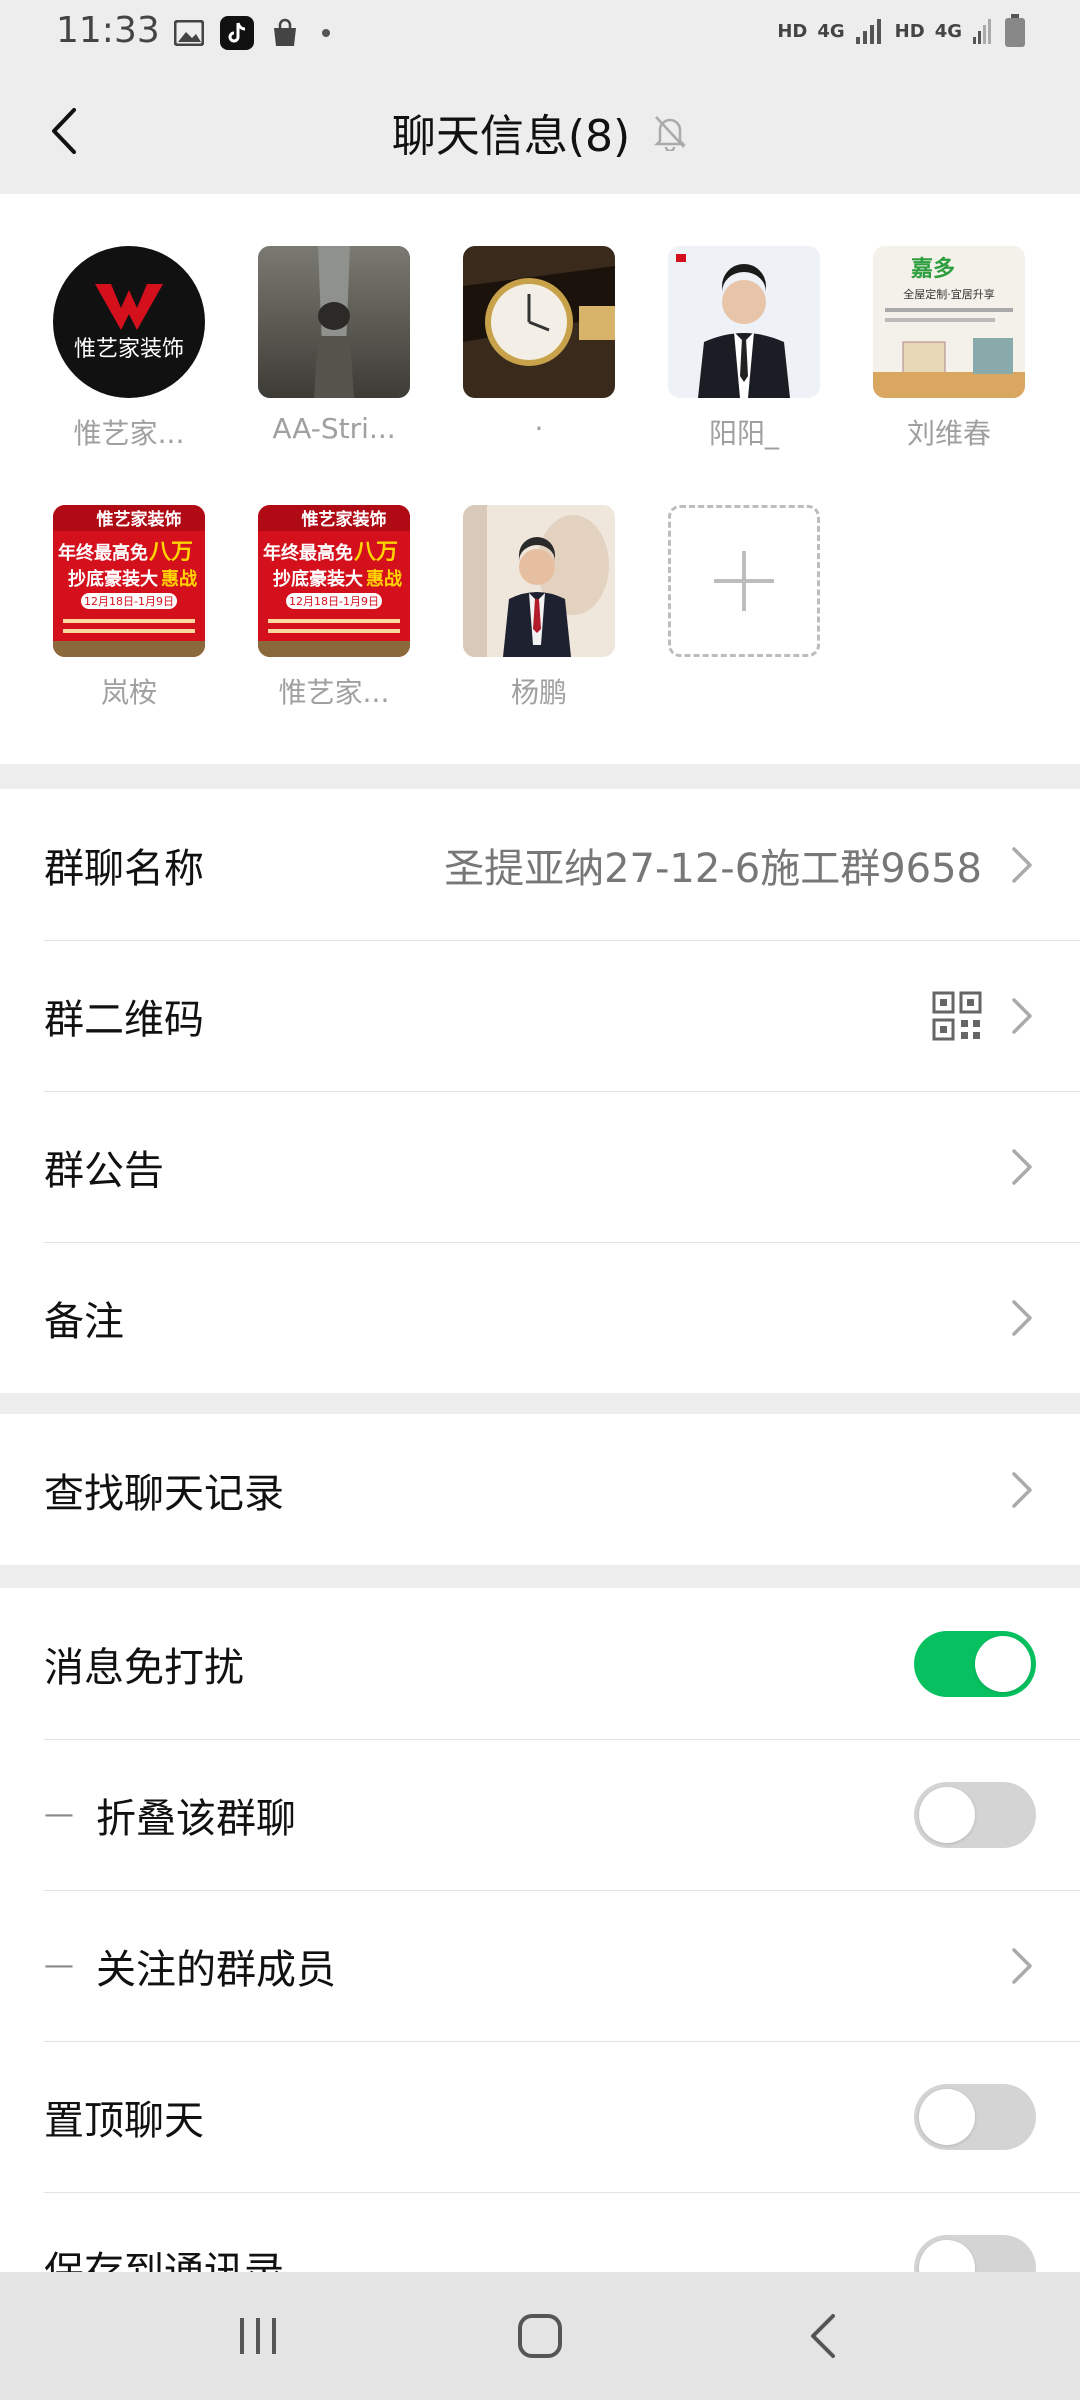  I want to click on followed-members-row: — 关注的群成员, so click(540, 1965).